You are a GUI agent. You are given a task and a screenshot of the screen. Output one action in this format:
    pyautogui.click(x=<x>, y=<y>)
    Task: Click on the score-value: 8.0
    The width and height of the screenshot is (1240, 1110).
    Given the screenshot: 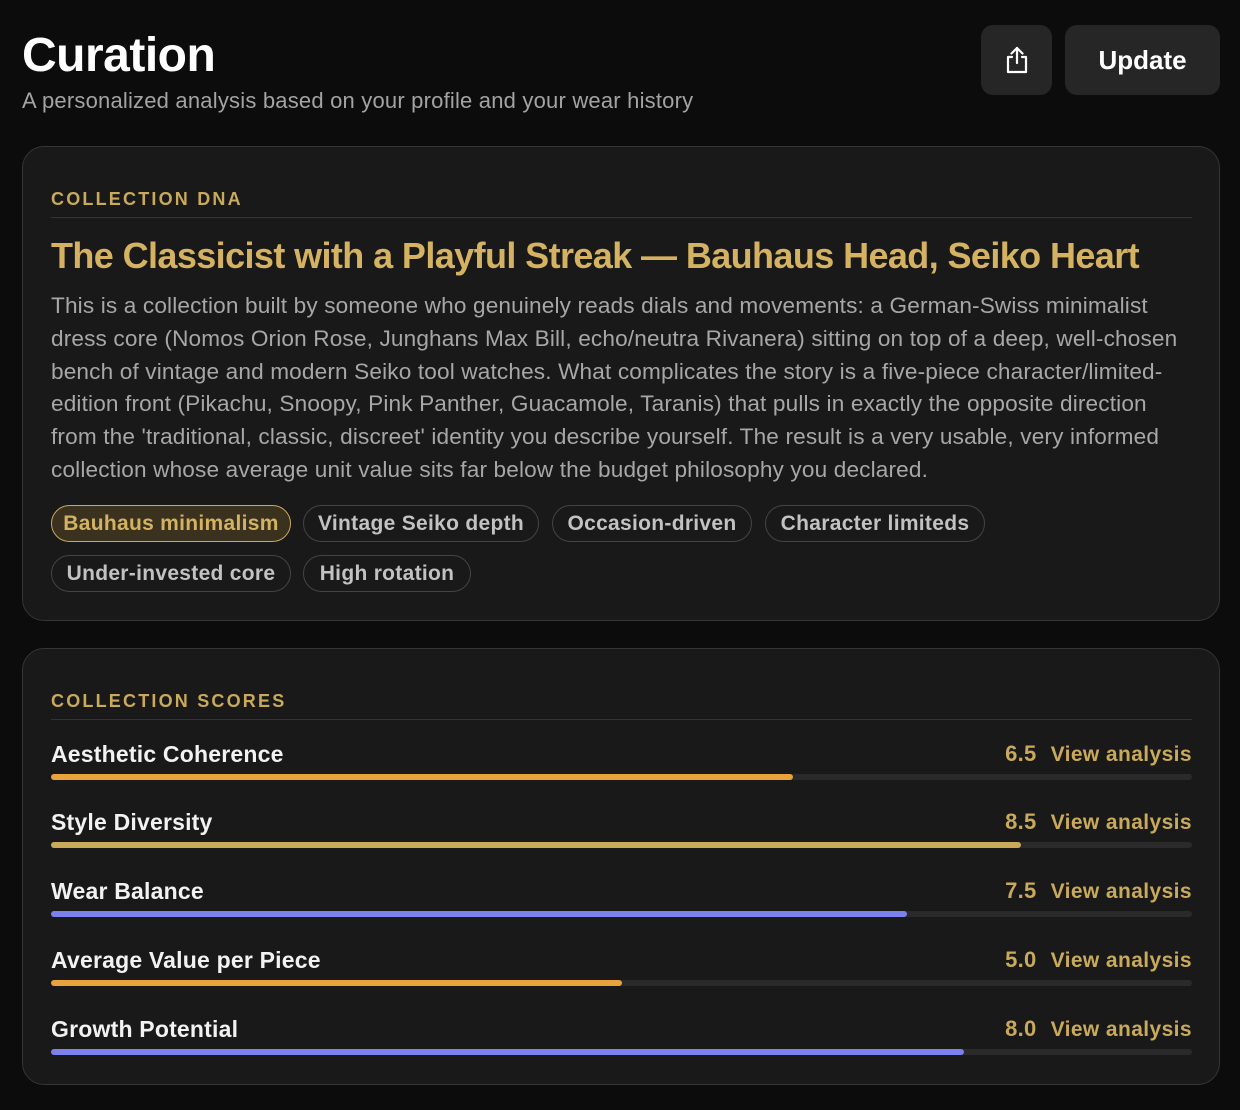 What is the action you would take?
    pyautogui.click(x=1021, y=1028)
    